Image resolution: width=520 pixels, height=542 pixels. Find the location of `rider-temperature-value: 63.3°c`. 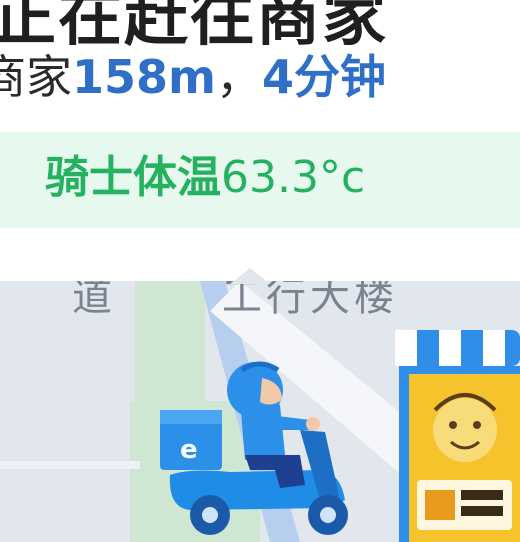

rider-temperature-value: 63.3°c is located at coordinates (293, 177).